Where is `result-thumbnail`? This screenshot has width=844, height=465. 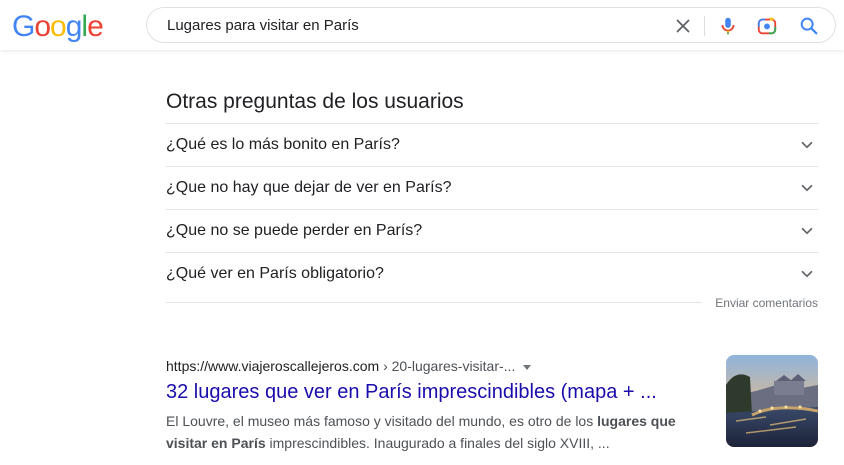
result-thumbnail is located at coordinates (772, 401).